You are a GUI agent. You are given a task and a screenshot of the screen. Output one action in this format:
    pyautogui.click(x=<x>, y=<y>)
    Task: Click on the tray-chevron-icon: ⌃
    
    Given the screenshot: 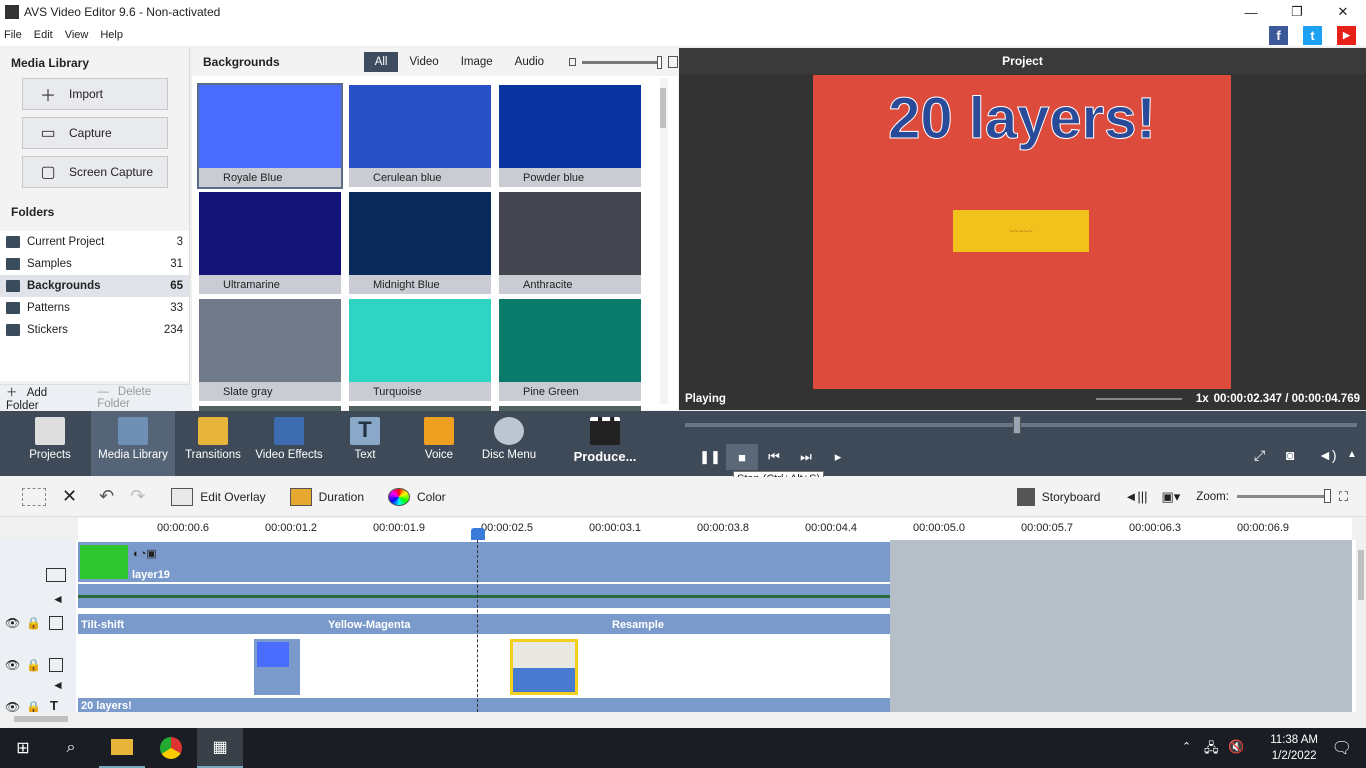 What is the action you would take?
    pyautogui.click(x=1186, y=746)
    